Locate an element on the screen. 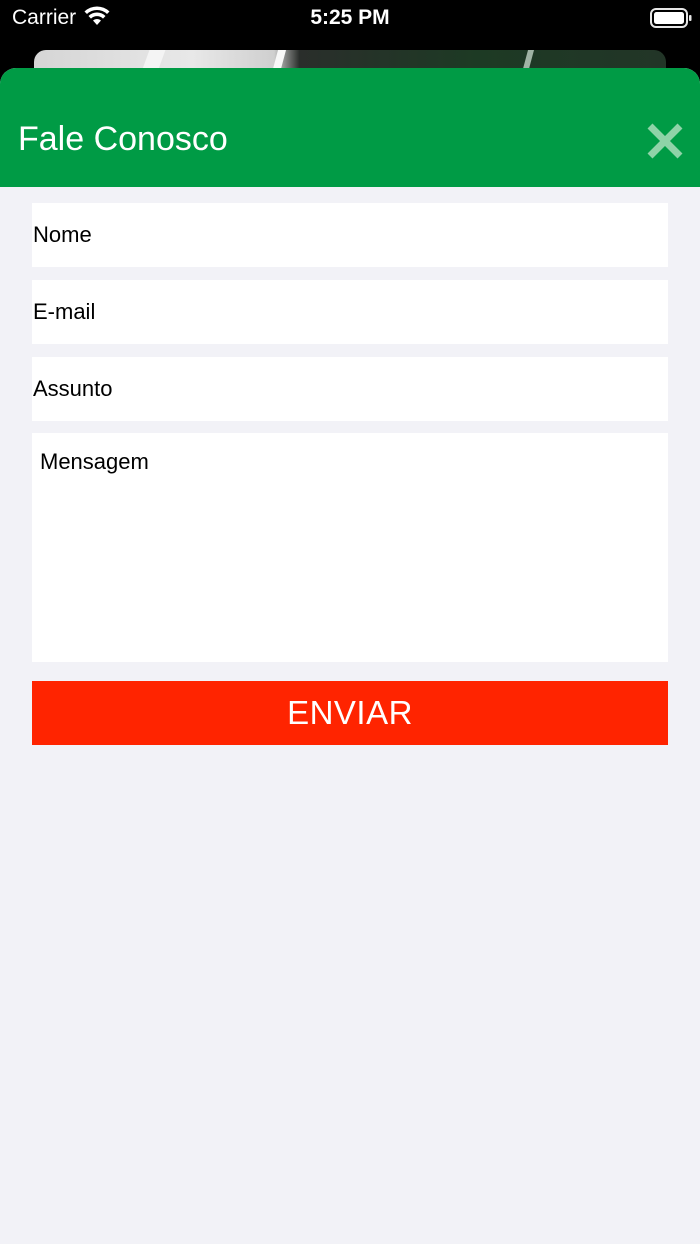 Image resolution: width=700 pixels, height=1244 pixels. close-button is located at coordinates (665, 141).